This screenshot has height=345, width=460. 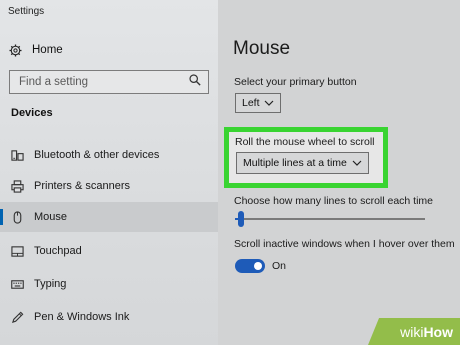 I want to click on scroll-wheel-dropdown: Multiple lines at a time, so click(x=302, y=163).